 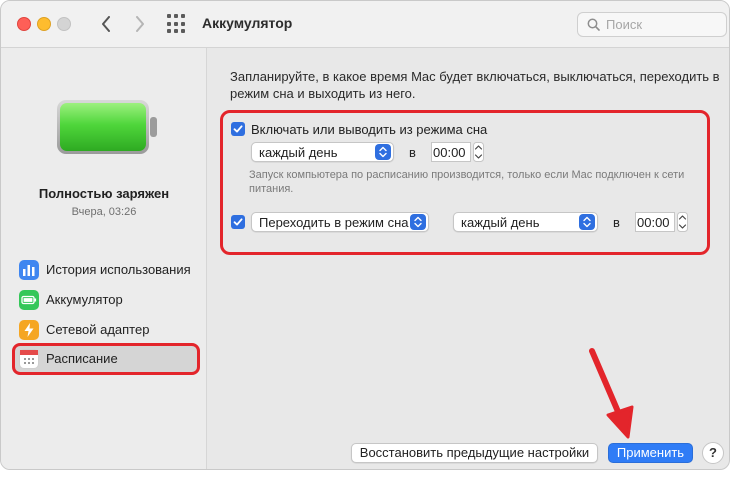 What do you see at coordinates (106, 359) in the screenshot?
I see `highlight-annotation` at bounding box center [106, 359].